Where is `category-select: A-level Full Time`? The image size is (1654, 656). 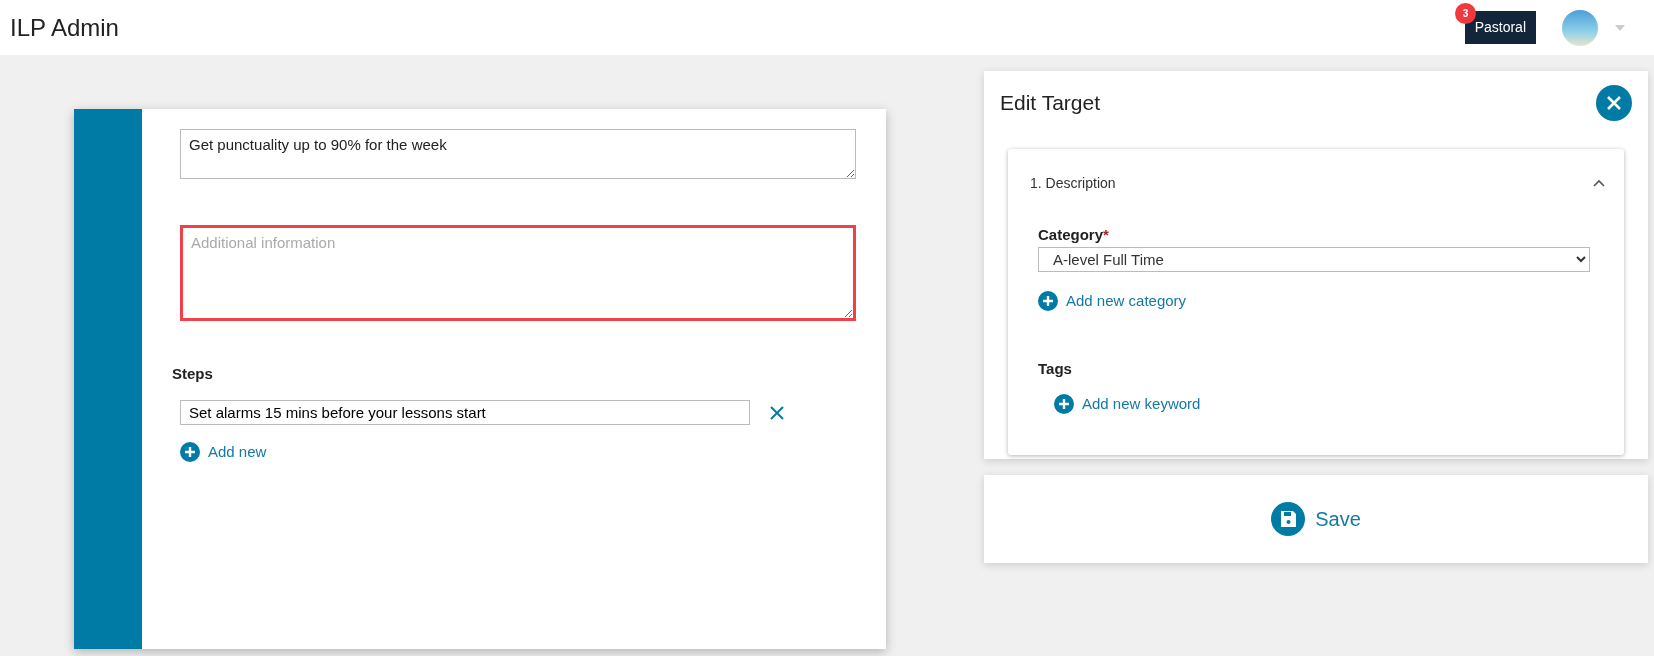 category-select: A-level Full Time is located at coordinates (1314, 259).